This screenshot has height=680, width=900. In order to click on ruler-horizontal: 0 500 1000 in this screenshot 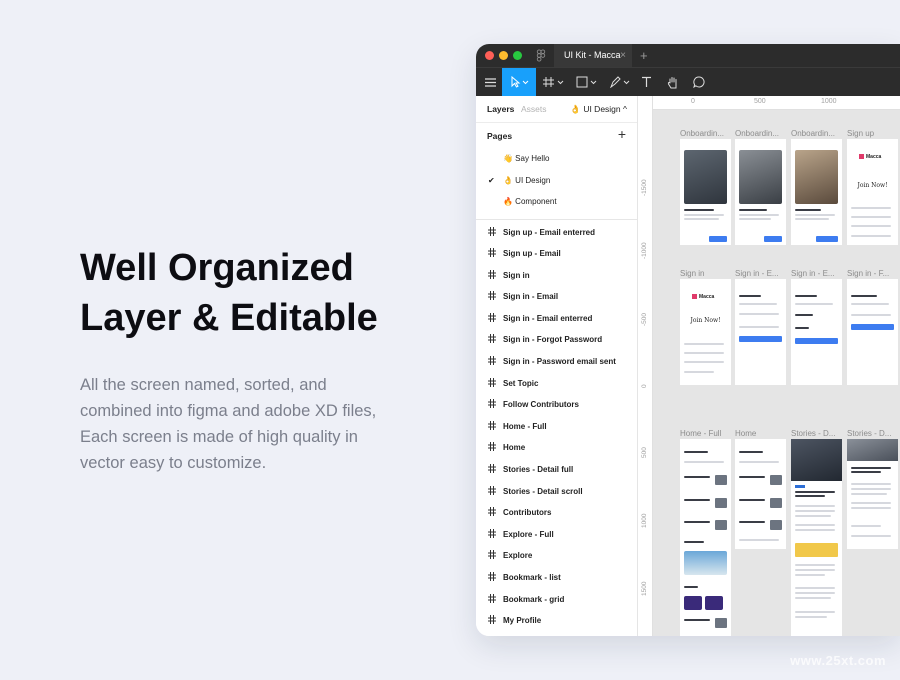, I will do `click(776, 103)`.